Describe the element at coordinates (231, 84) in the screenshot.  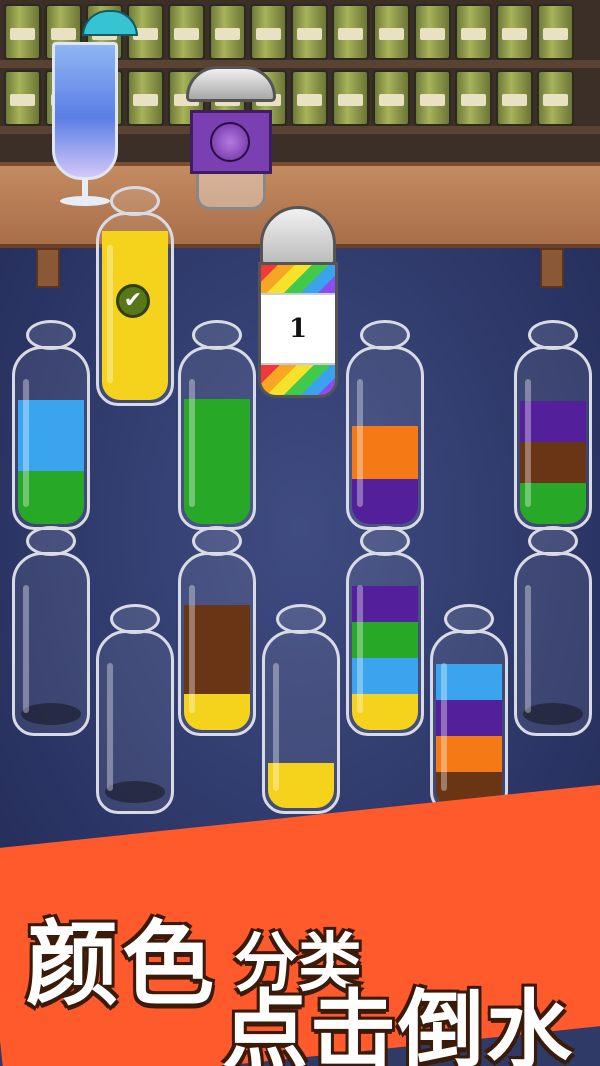
I see `cup-lid` at that location.